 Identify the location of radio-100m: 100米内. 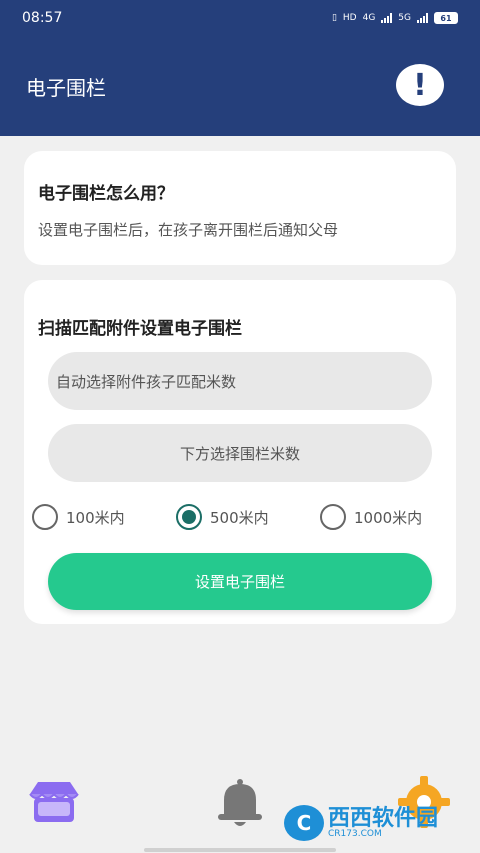
(78, 517).